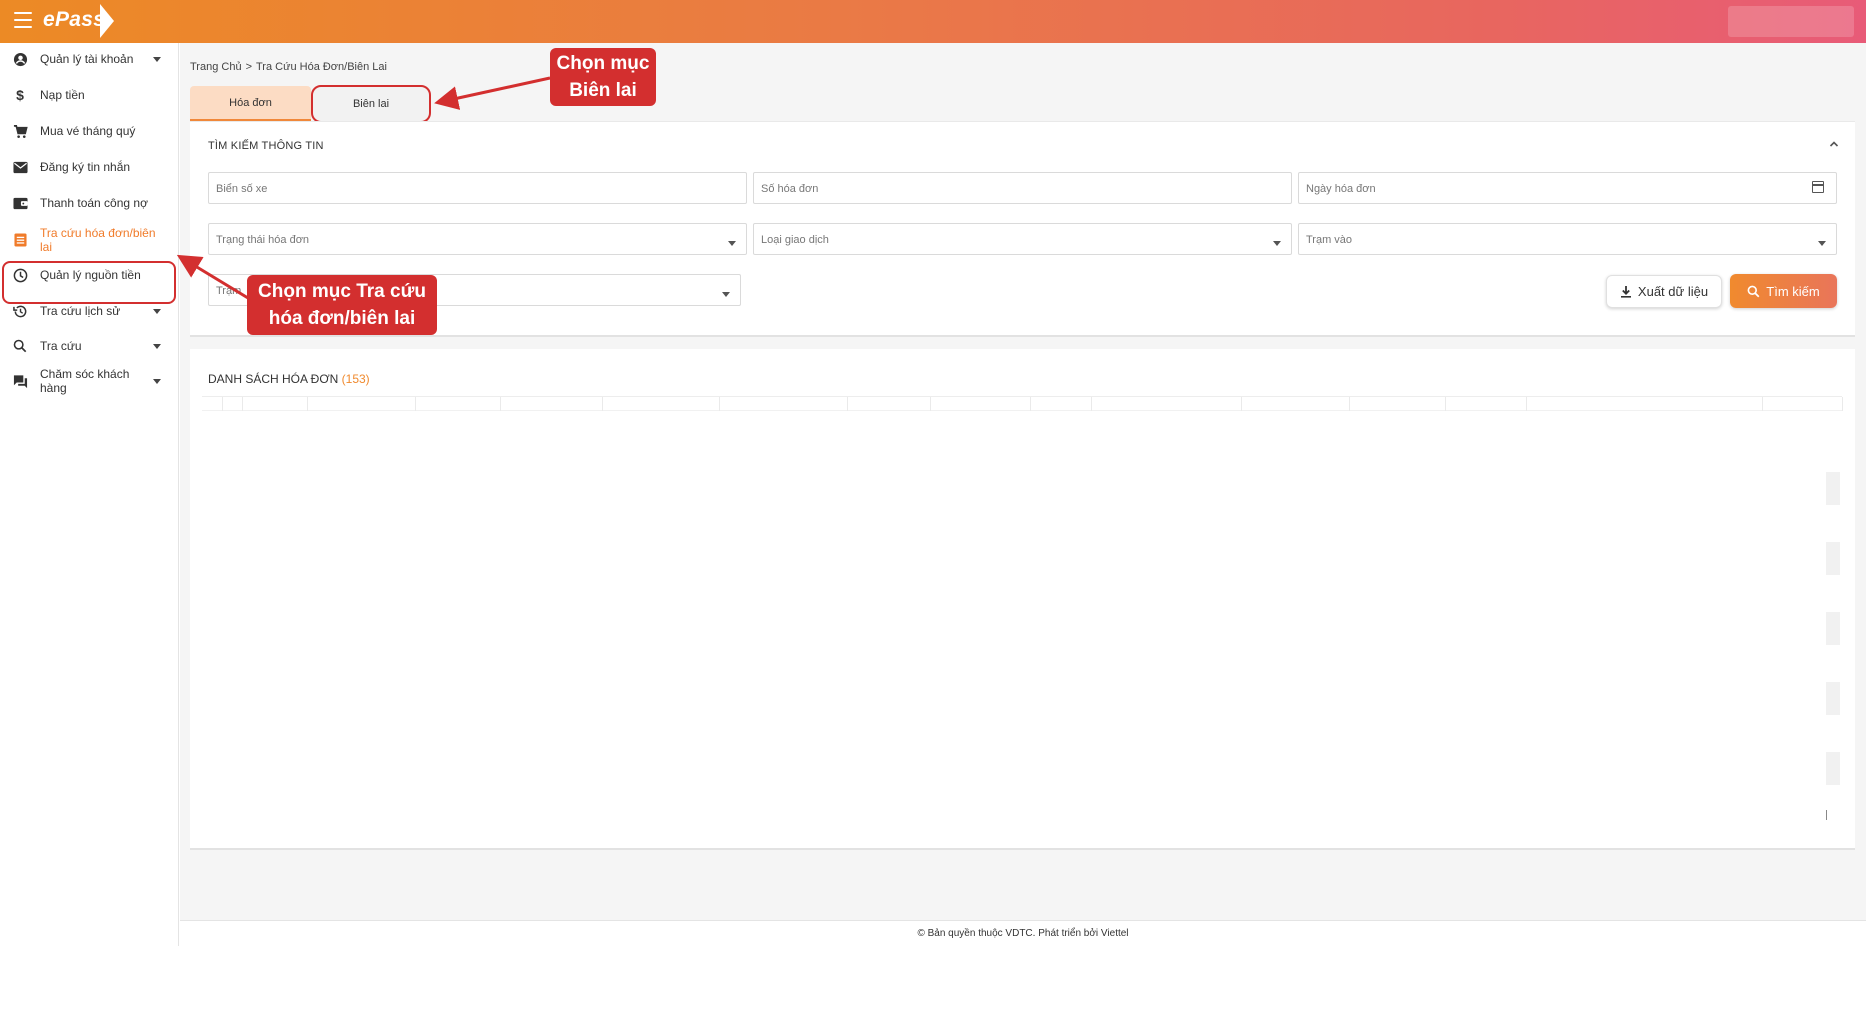 The image size is (1866, 1010). What do you see at coordinates (89, 203) in the screenshot?
I see `sidebar-item-debt-payment: Thanh toán công nợ` at bounding box center [89, 203].